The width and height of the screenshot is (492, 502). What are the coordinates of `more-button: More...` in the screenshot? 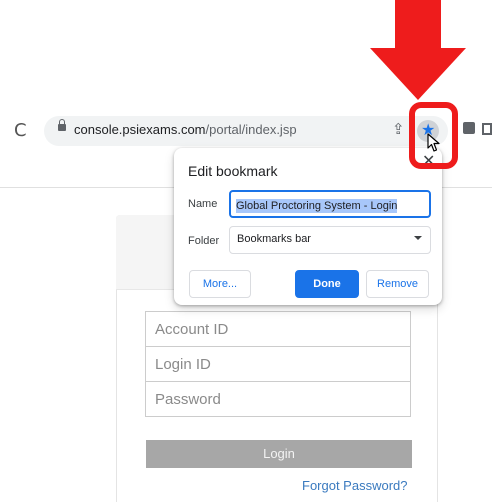 It's located at (220, 284).